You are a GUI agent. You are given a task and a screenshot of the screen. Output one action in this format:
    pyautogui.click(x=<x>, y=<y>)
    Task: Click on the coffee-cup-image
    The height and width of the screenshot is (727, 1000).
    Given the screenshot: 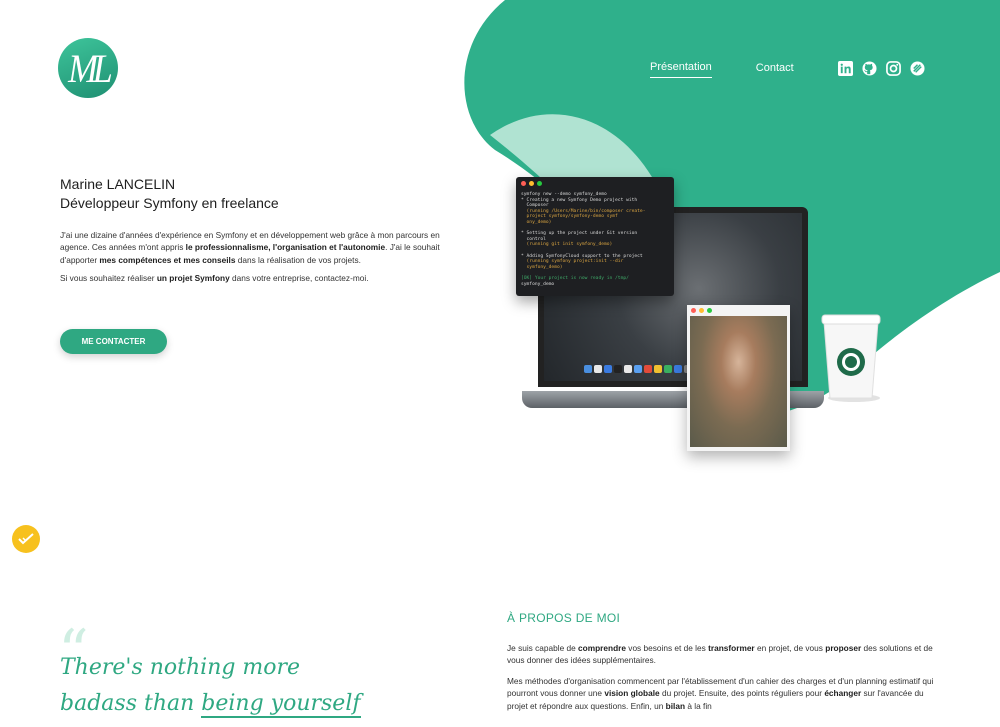 What is the action you would take?
    pyautogui.click(x=851, y=358)
    